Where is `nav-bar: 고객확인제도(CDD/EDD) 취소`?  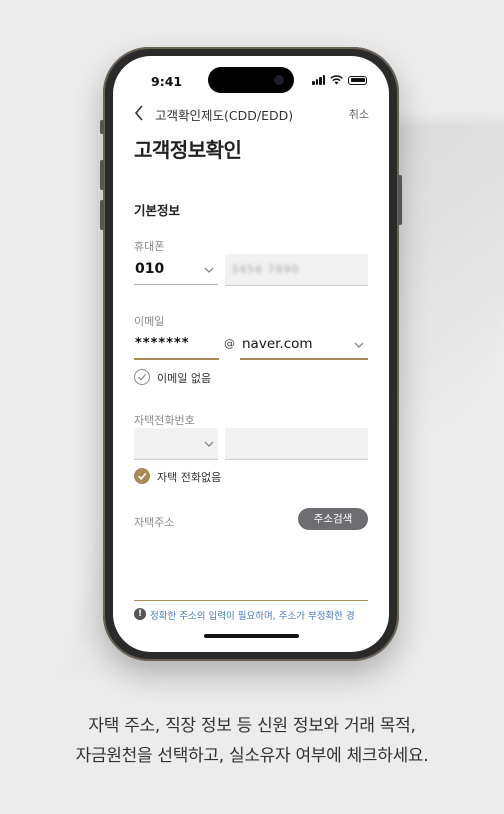 nav-bar: 고객확인제도(CDD/EDD) 취소 is located at coordinates (251, 114).